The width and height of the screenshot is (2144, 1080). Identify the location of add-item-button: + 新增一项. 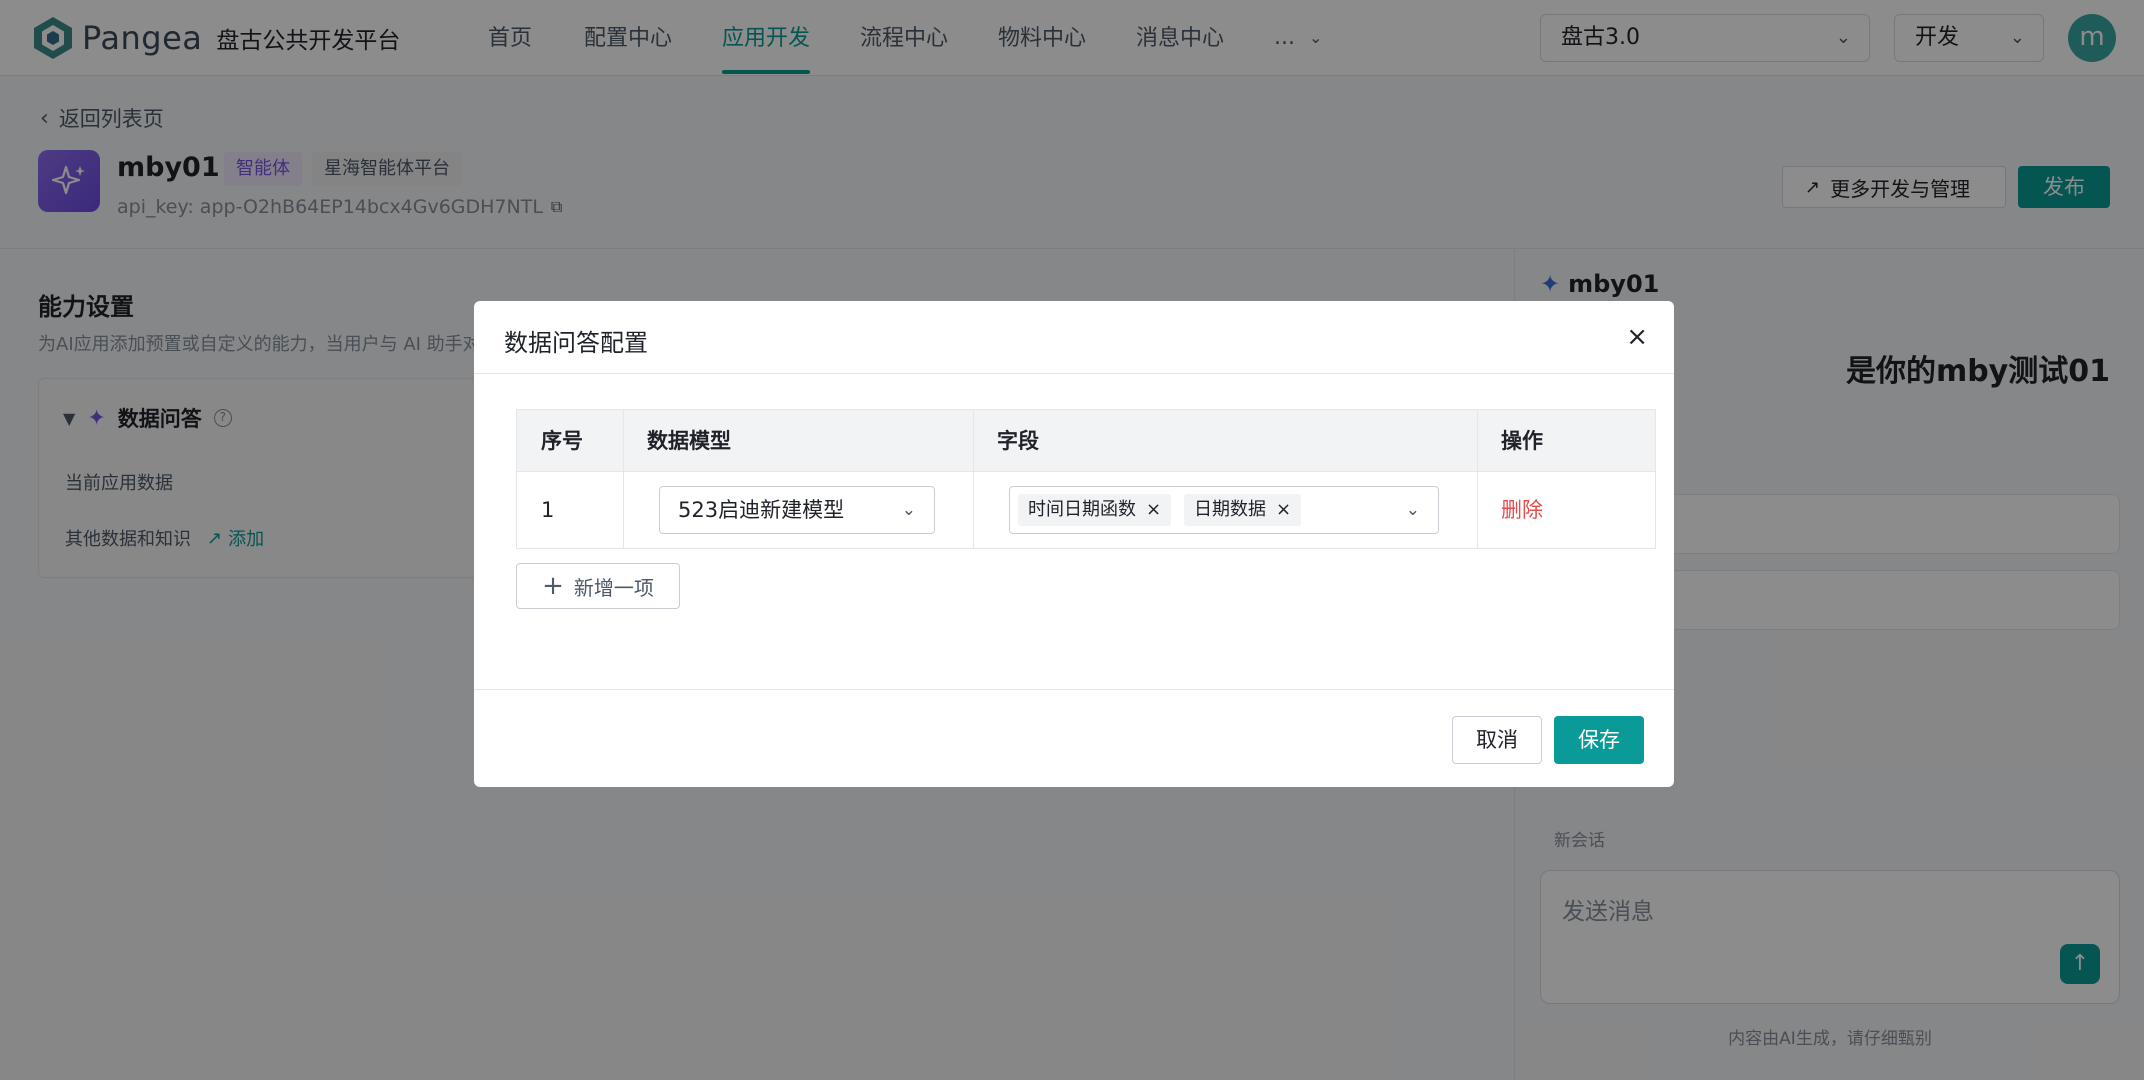
(598, 586).